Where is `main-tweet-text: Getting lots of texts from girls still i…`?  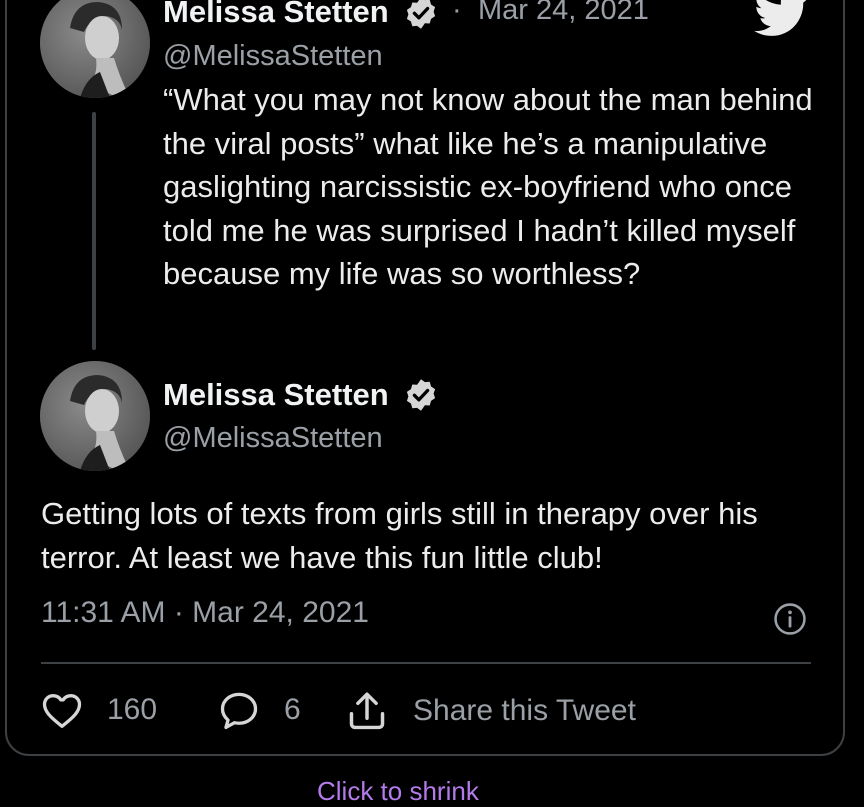 main-tweet-text: Getting lots of texts from girls still i… is located at coordinates (399, 535).